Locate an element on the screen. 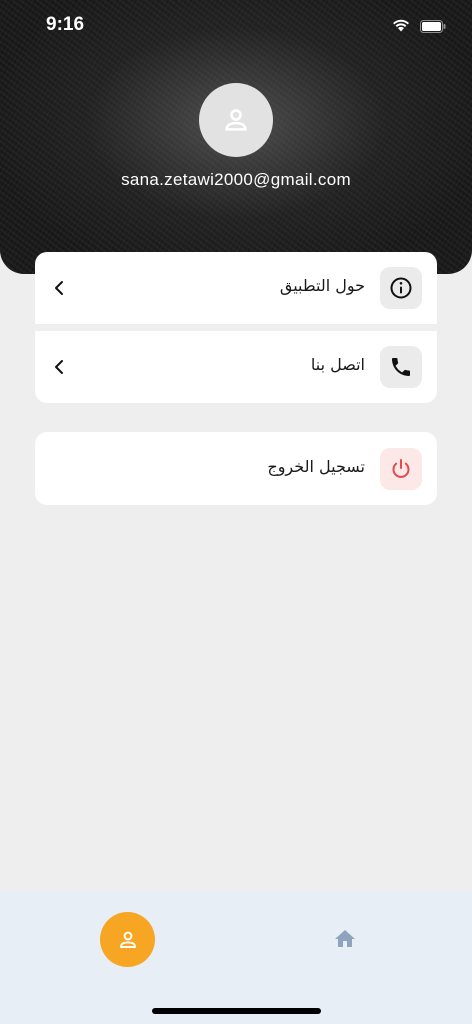  logout-label: تسجيل الخروج is located at coordinates (316, 466).